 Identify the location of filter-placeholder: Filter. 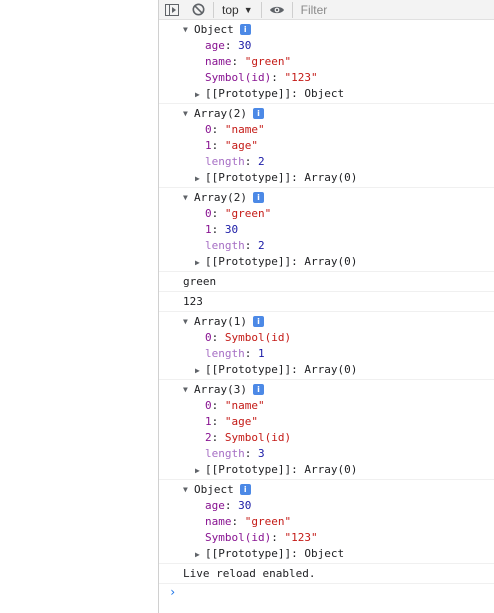
(314, 9).